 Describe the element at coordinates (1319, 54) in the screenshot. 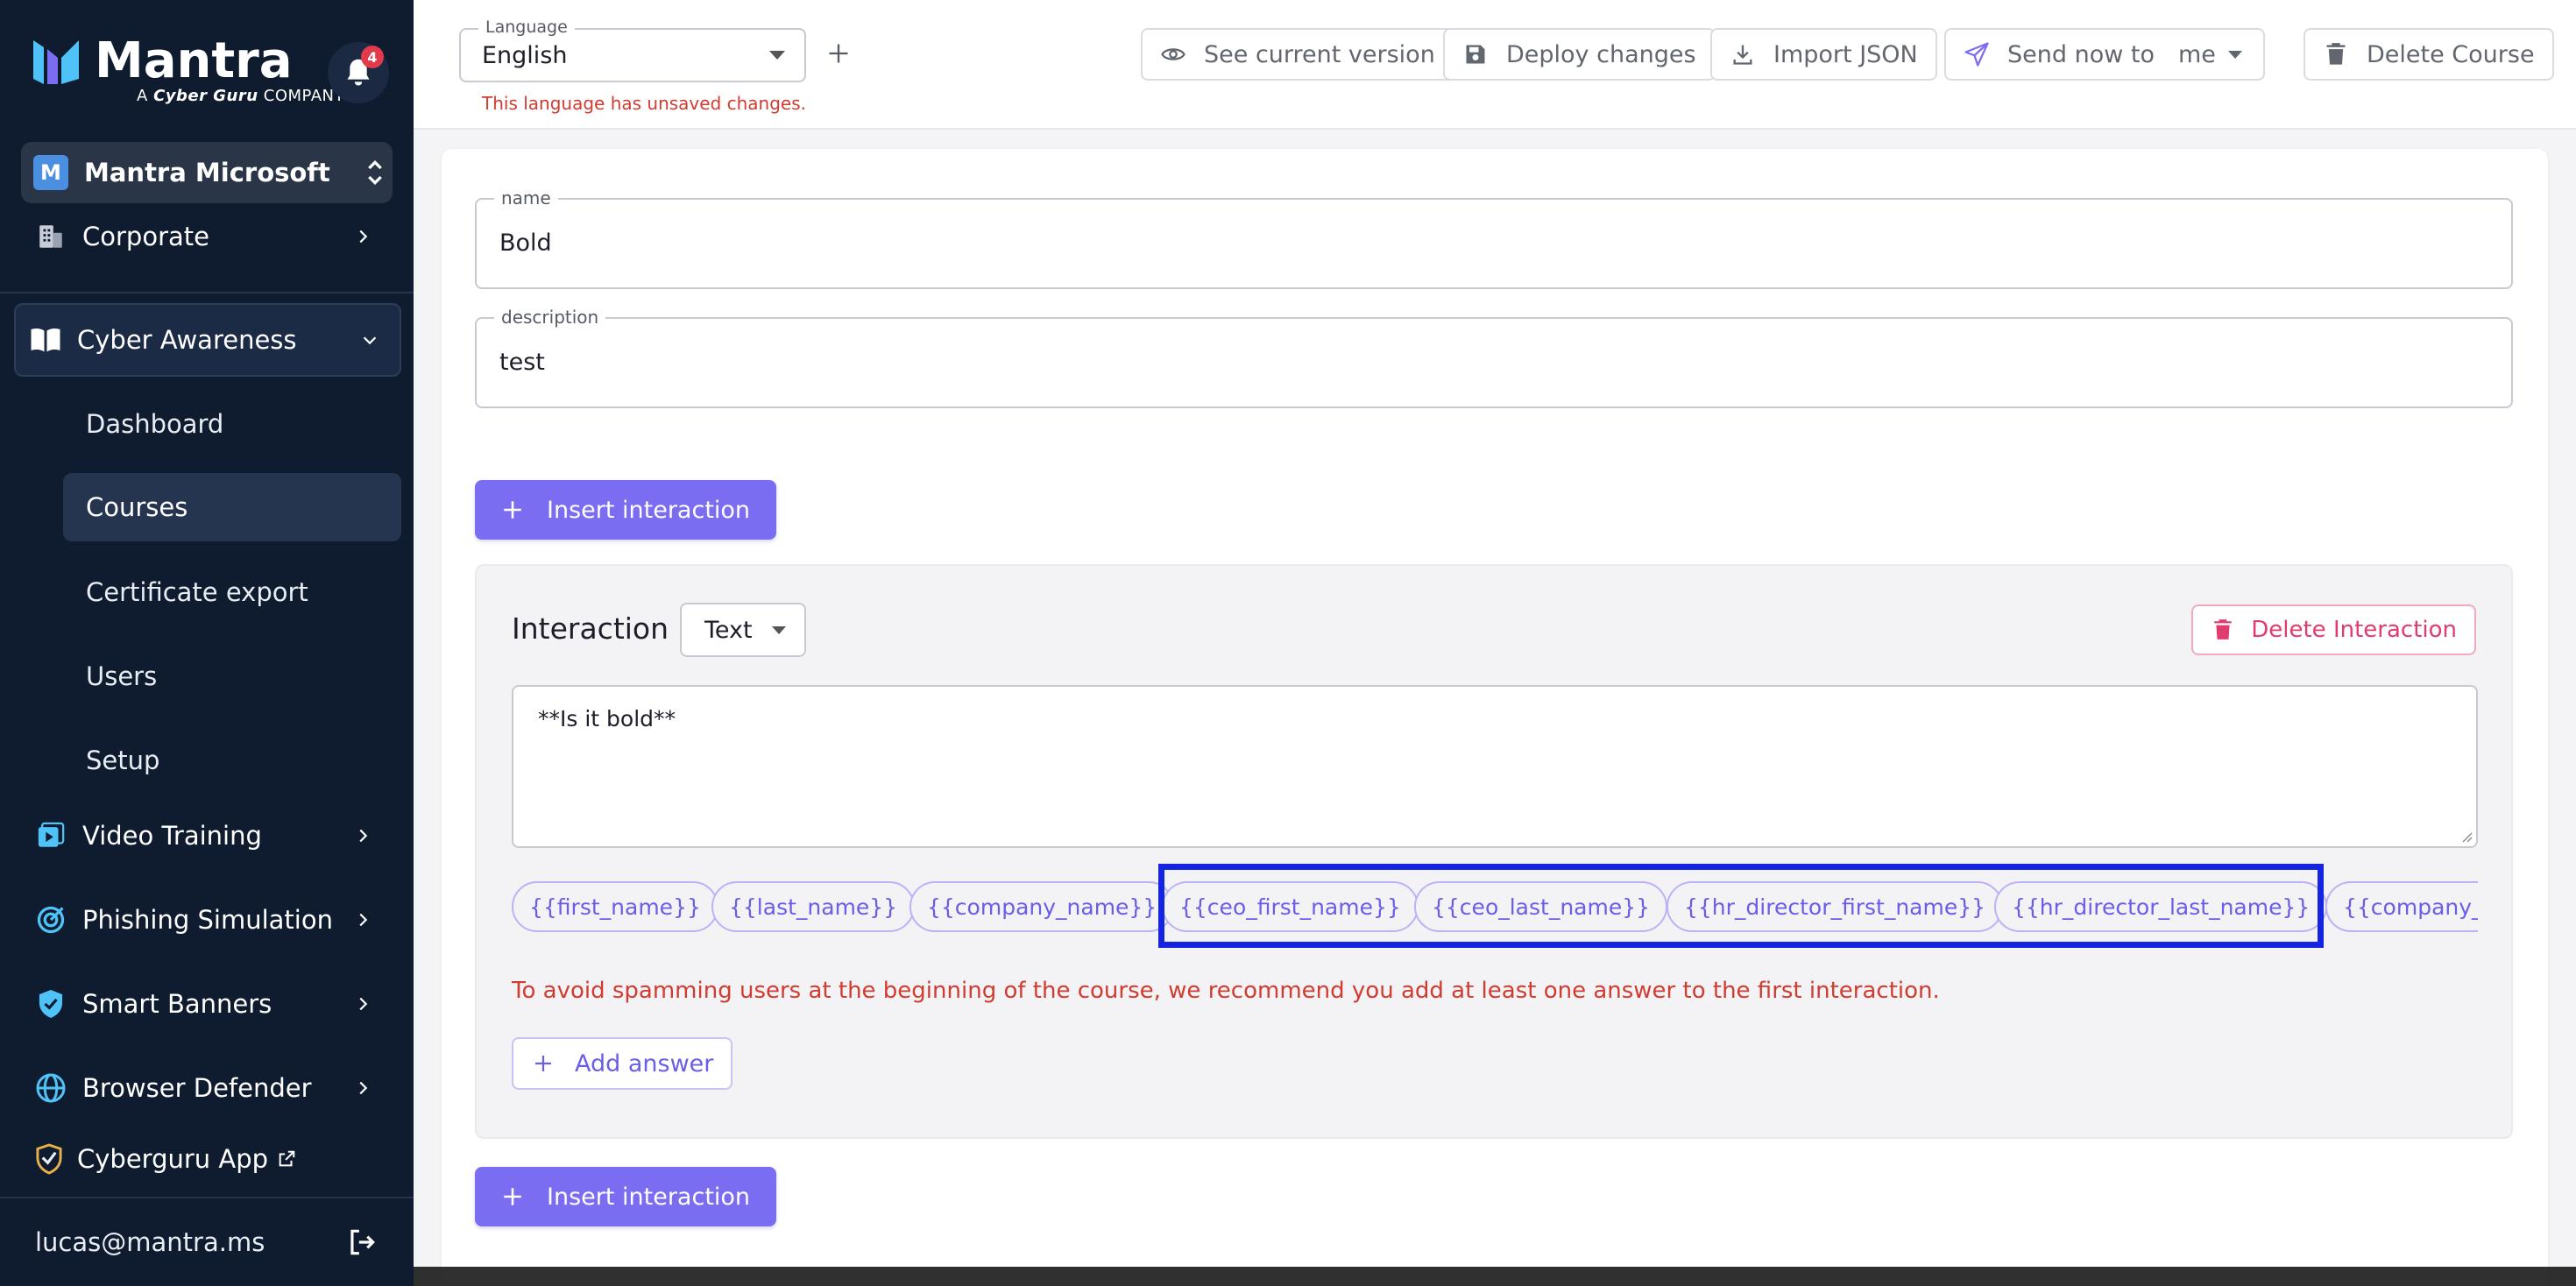

I see `button-label: See current version` at that location.